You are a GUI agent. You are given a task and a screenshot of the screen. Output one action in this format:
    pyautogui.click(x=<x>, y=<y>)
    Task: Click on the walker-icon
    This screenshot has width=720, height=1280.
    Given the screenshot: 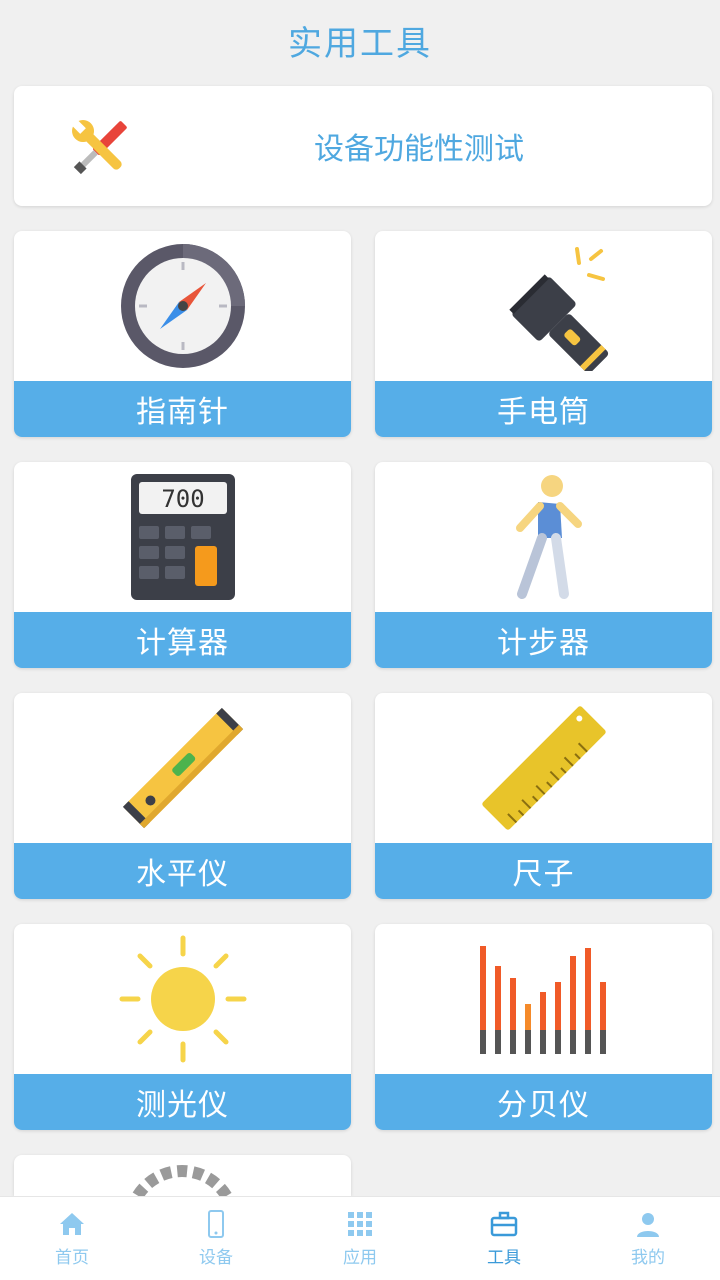 What is the action you would take?
    pyautogui.click(x=548, y=537)
    